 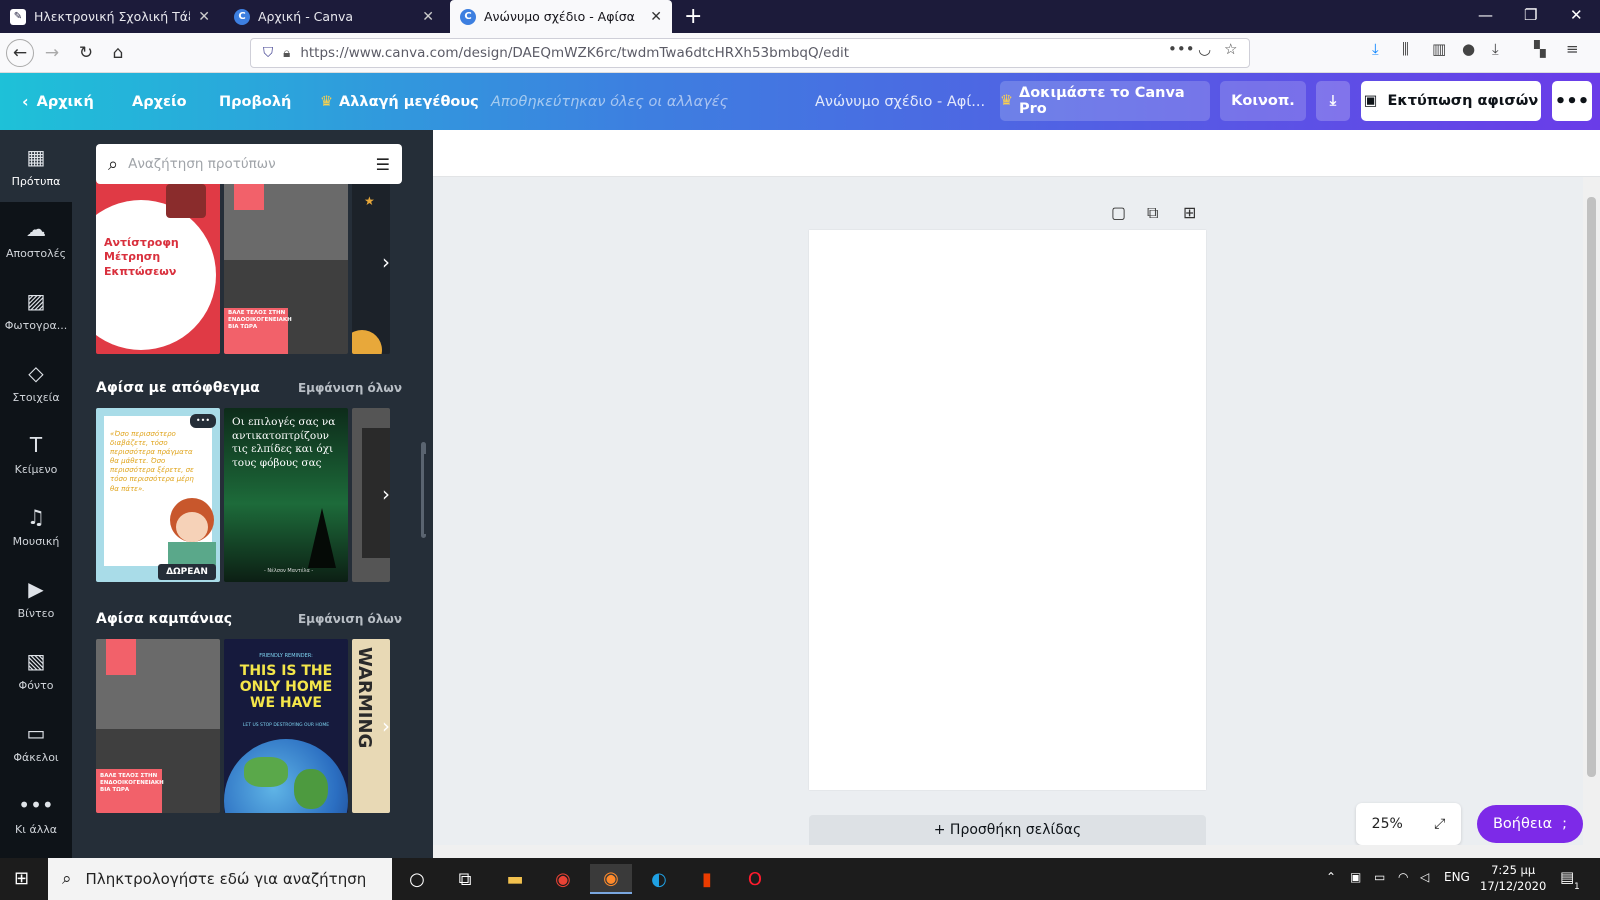 I want to click on browser-tab-eclass: ✎ Ηλεκτρονική Σχολική Τάξη (η-Τ ✕, so click(x=110, y=16).